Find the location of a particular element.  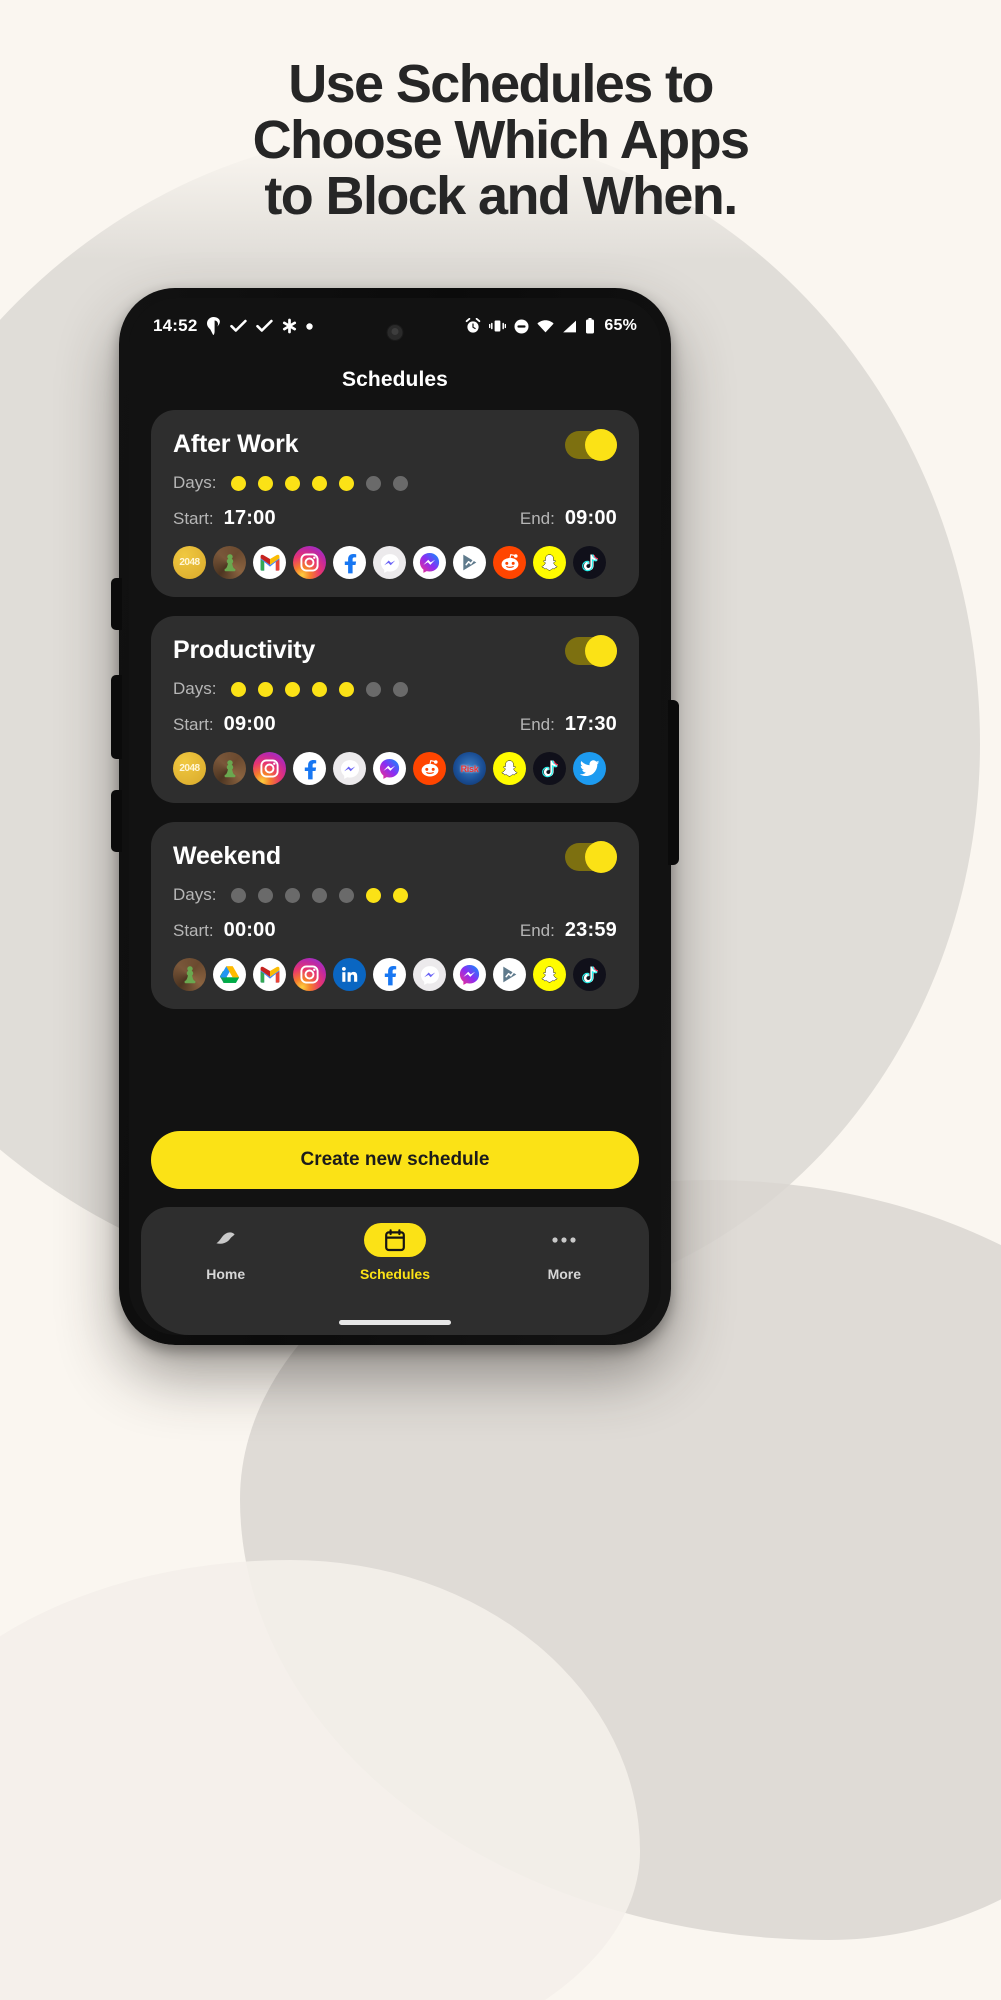

phone-button-volume is located at coordinates (116, 717).